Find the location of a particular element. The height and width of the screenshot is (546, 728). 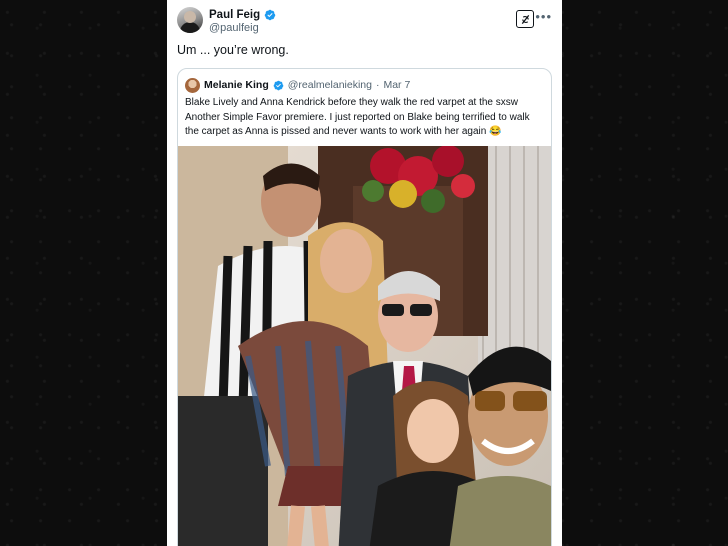

author-avatar is located at coordinates (190, 20).